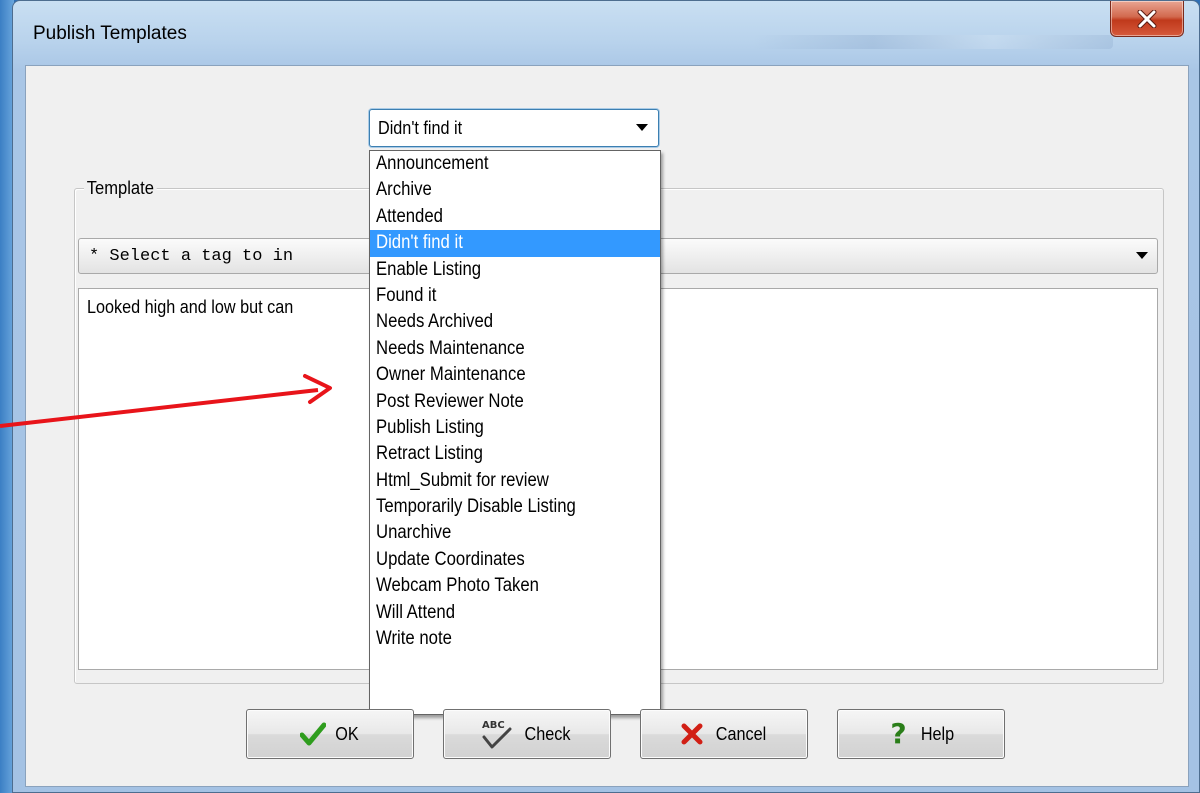 Image resolution: width=1200 pixels, height=793 pixels. What do you see at coordinates (938, 733) in the screenshot?
I see `help-button-label: Help` at bounding box center [938, 733].